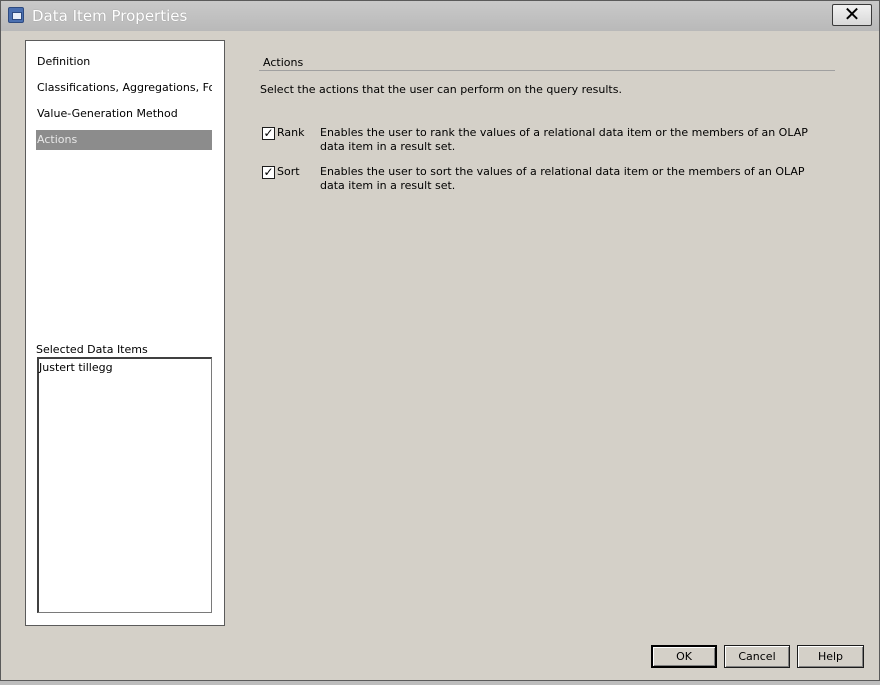 This screenshot has width=880, height=685. I want to click on close-icon: ✕, so click(852, 14).